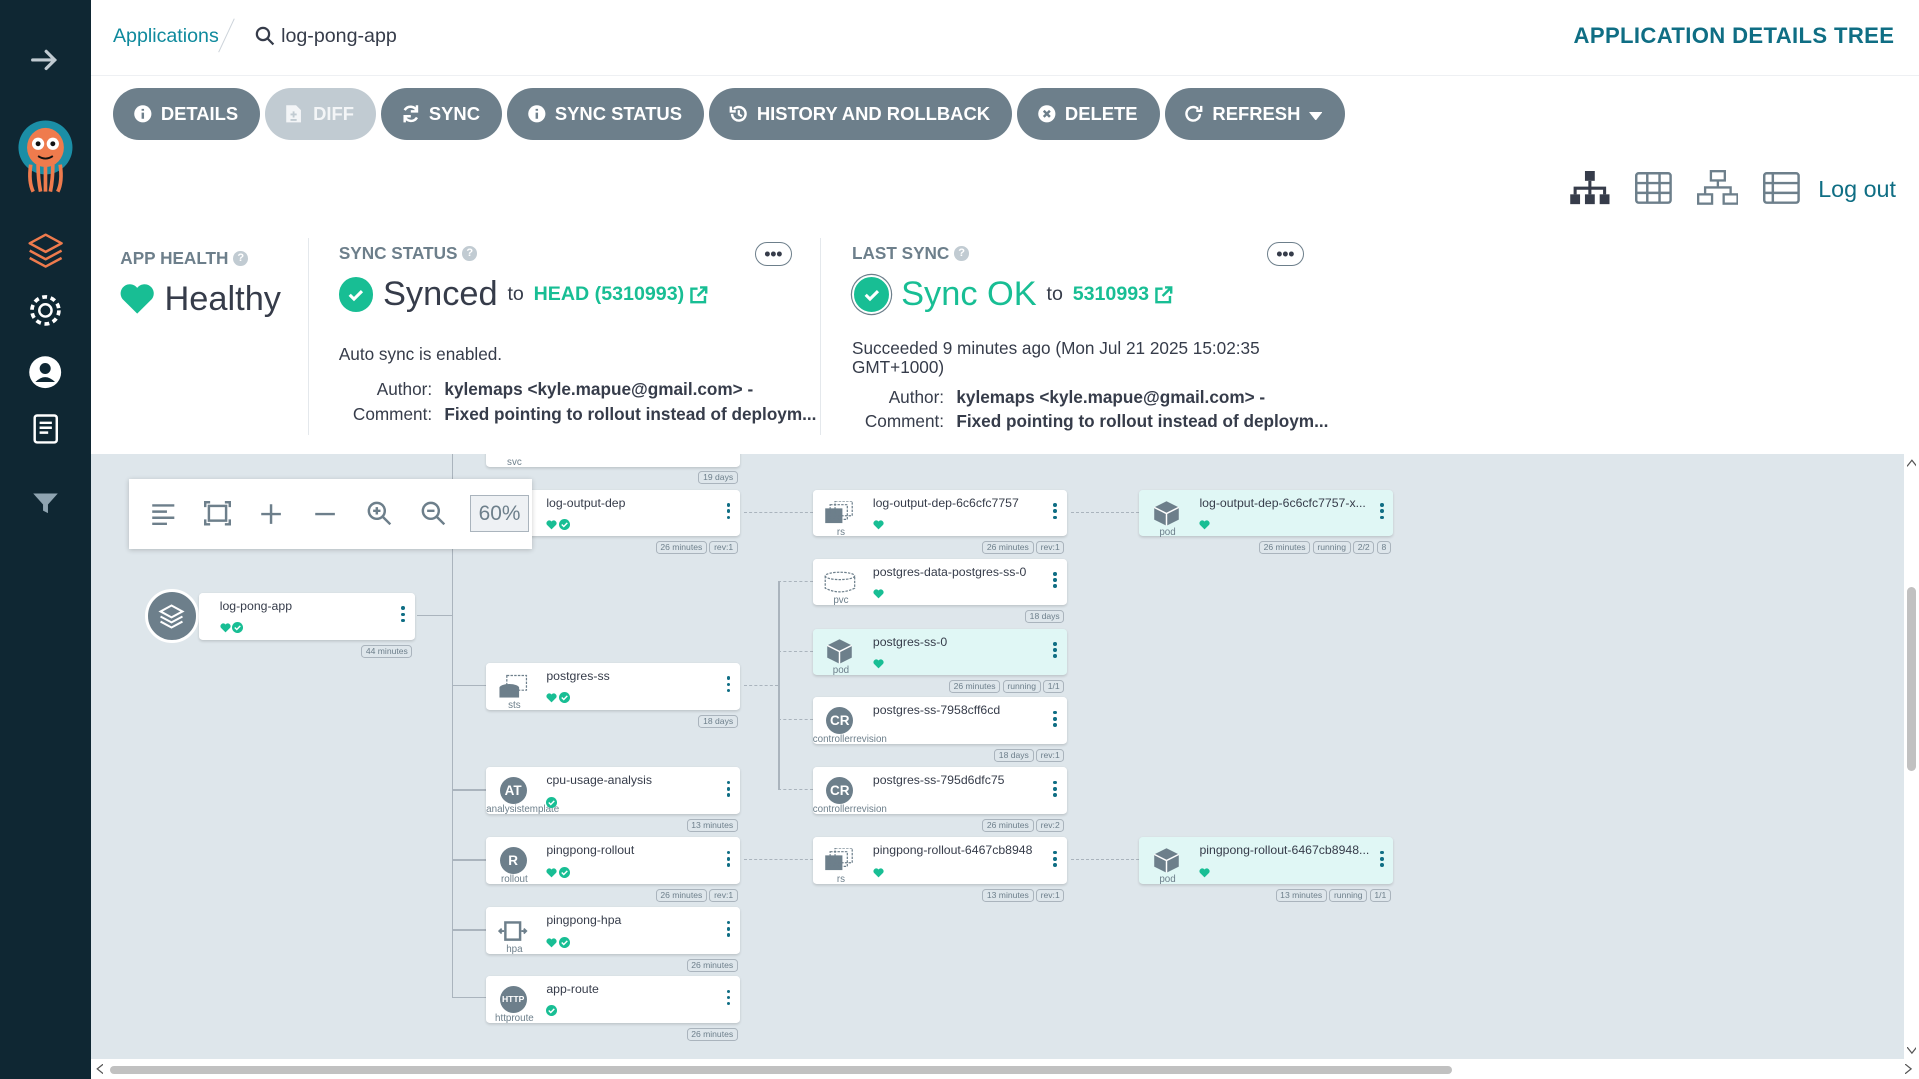  I want to click on sync-status-more-button: •••, so click(773, 254).